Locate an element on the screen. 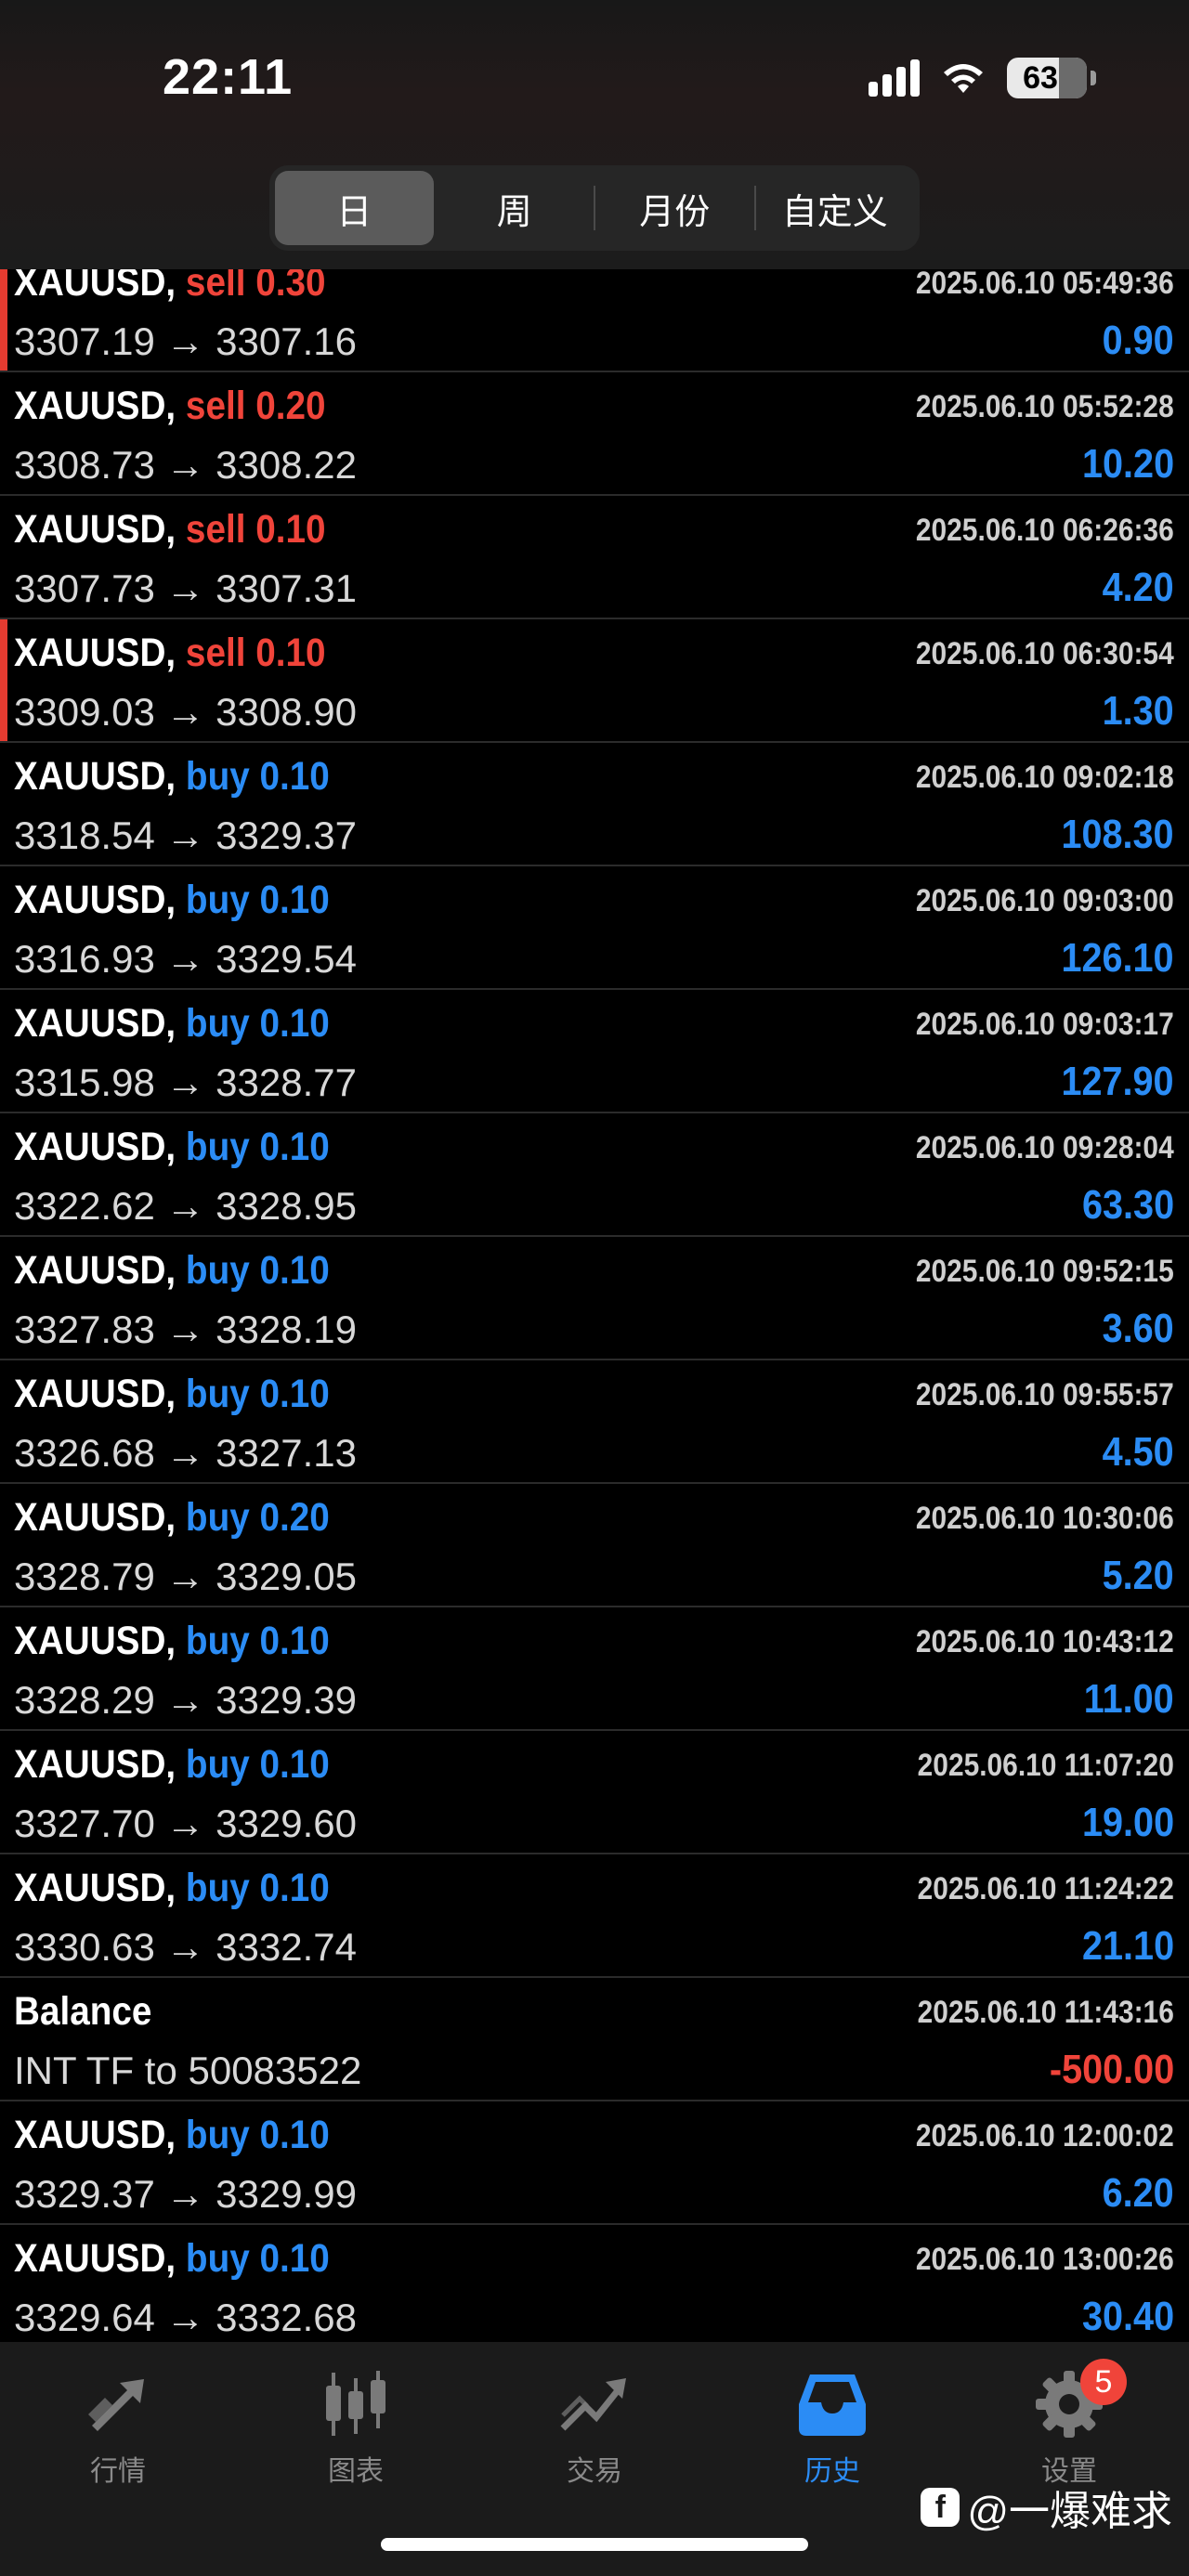  row-prices: 3328.79 → 3329.05 is located at coordinates (186, 1577).